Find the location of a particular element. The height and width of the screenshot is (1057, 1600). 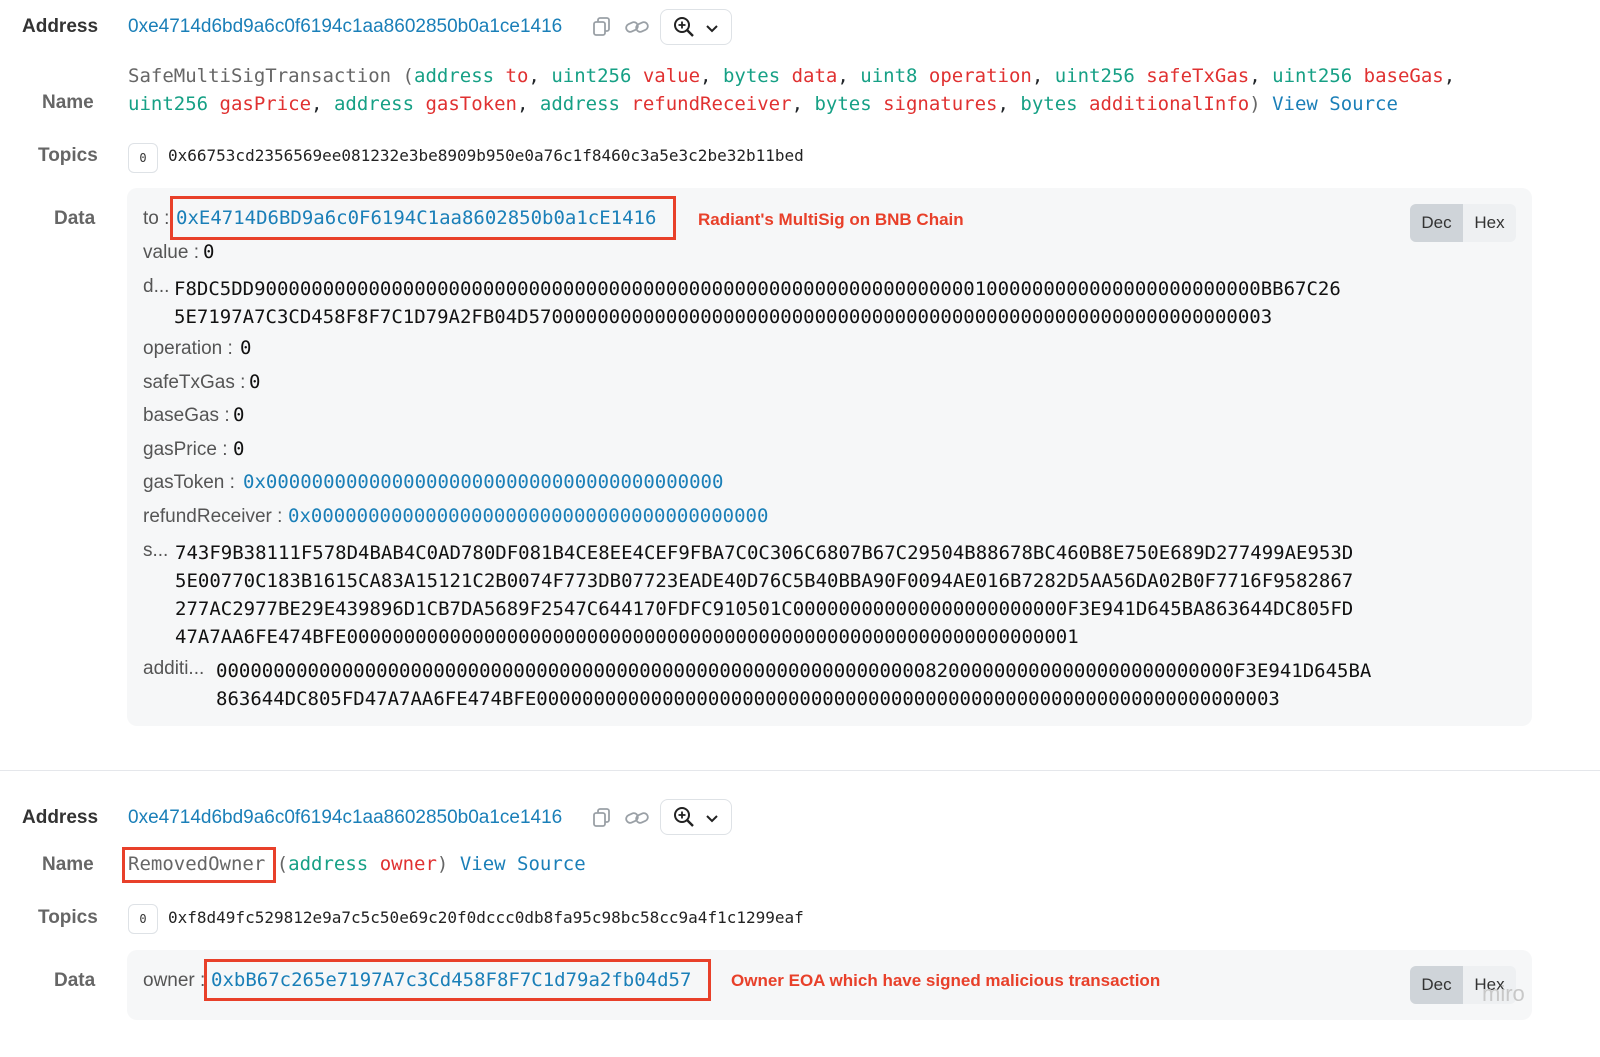

field-value-basegas: 0 is located at coordinates (239, 415).